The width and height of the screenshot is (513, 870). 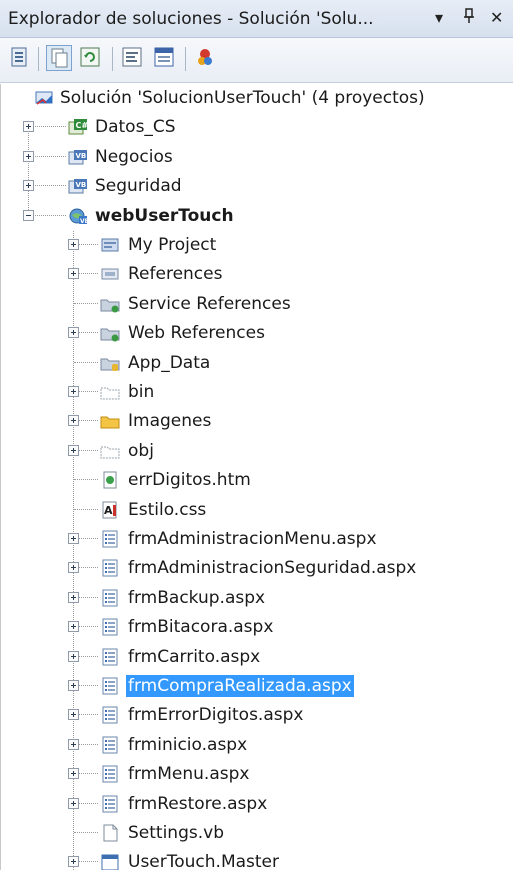 I want to click on tree-item-label: frmAdministracionMenu.aspx, so click(x=252, y=539).